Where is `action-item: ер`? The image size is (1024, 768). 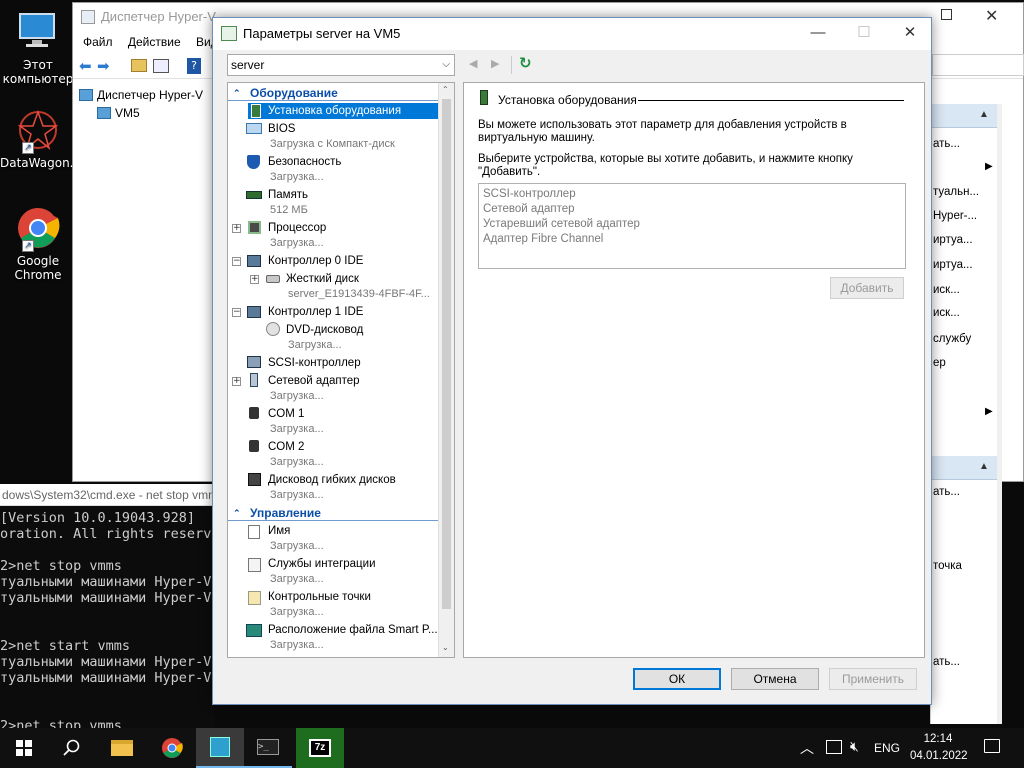
action-item: ер is located at coordinates (939, 363).